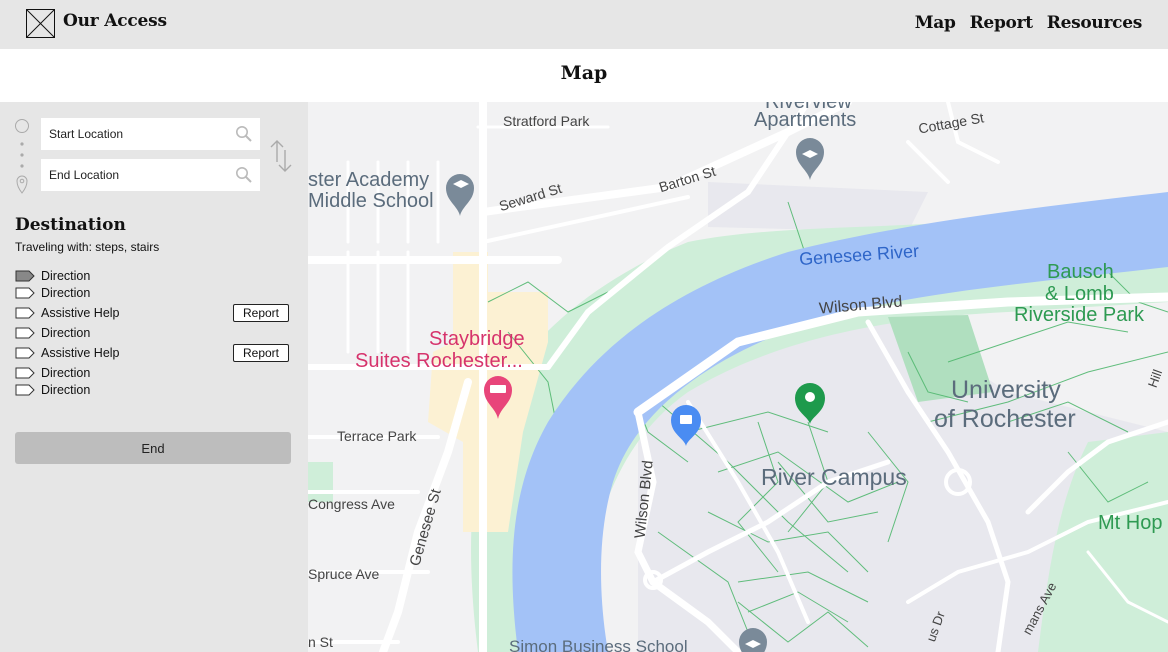 The height and width of the screenshot is (652, 1168). What do you see at coordinates (115, 21) in the screenshot?
I see `brand-name: Our Access` at bounding box center [115, 21].